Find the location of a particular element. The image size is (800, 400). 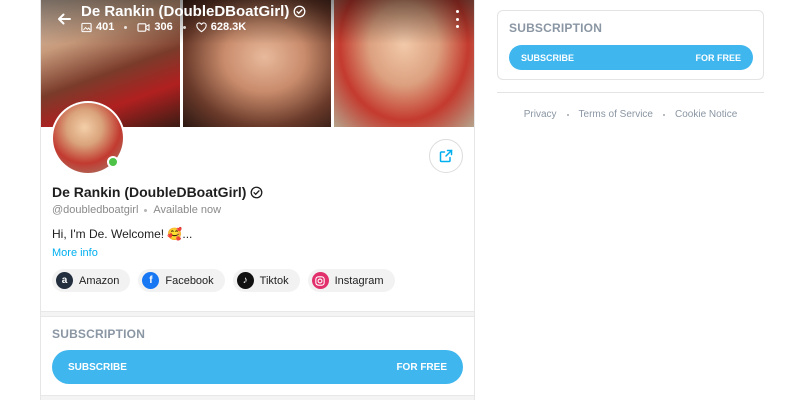

profile-stats: 401 306 628.3K is located at coordinates (163, 27).